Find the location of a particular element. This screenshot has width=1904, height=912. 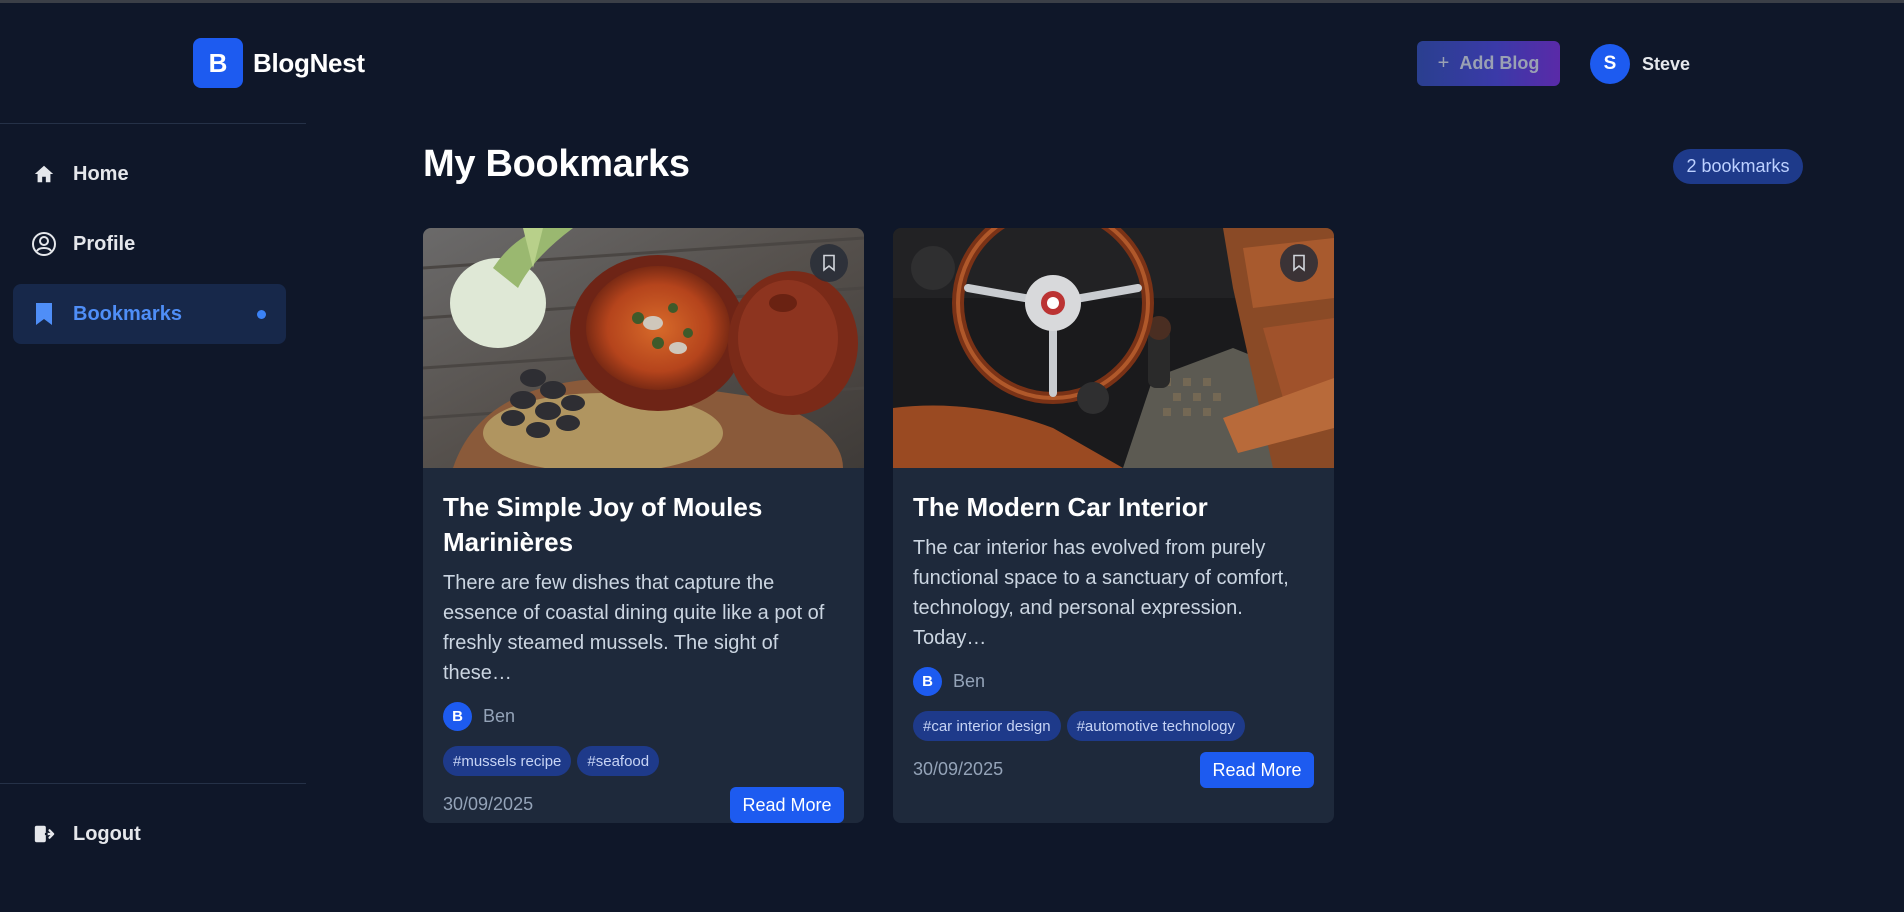

card-image-mussels is located at coordinates (643, 348).